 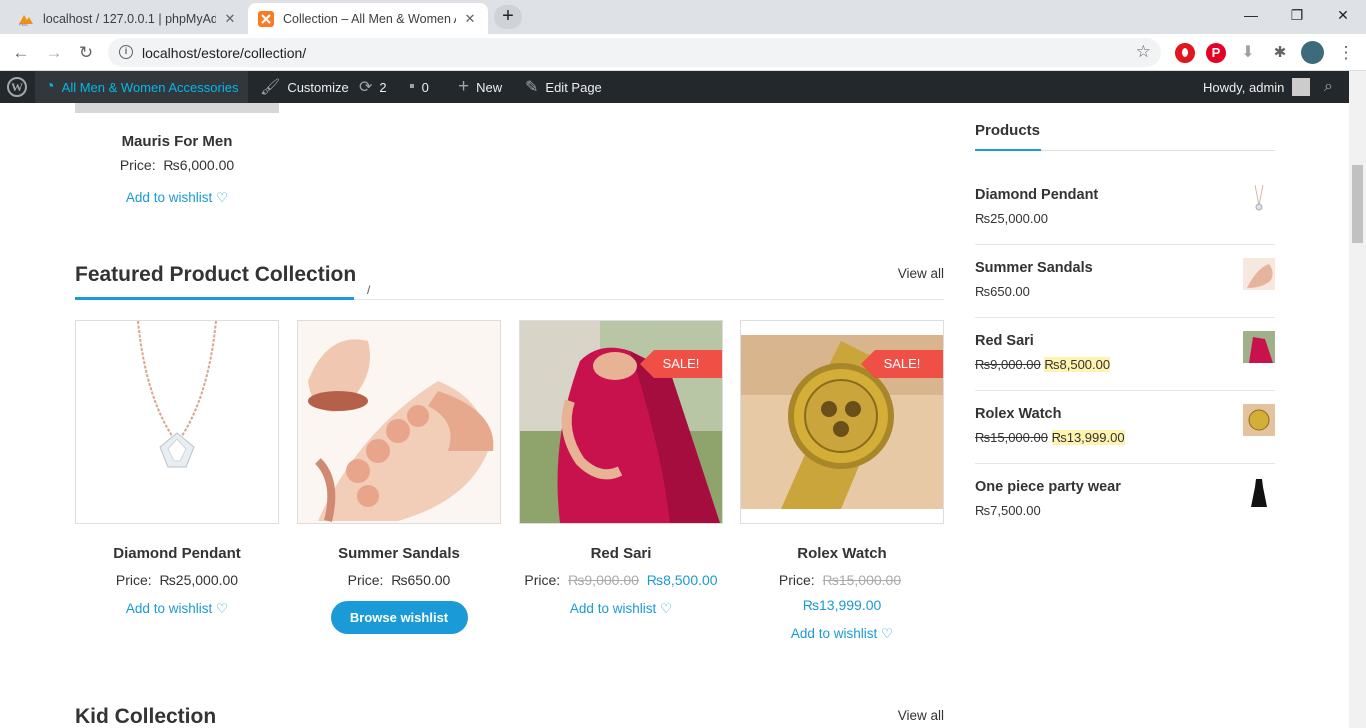 I want to click on tab-title: Collection – All Men & Women Accessories, so click(x=369, y=18).